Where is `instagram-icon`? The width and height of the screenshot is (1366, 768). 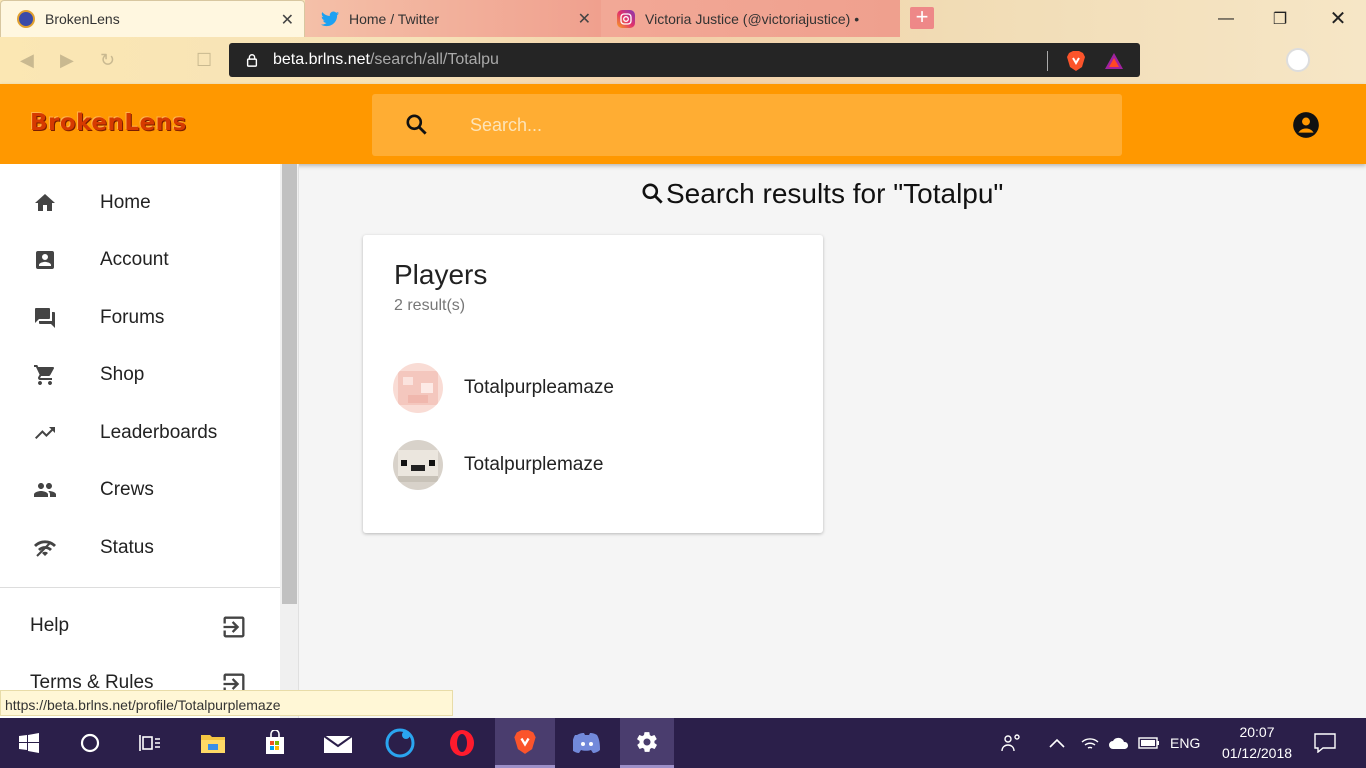 instagram-icon is located at coordinates (626, 18).